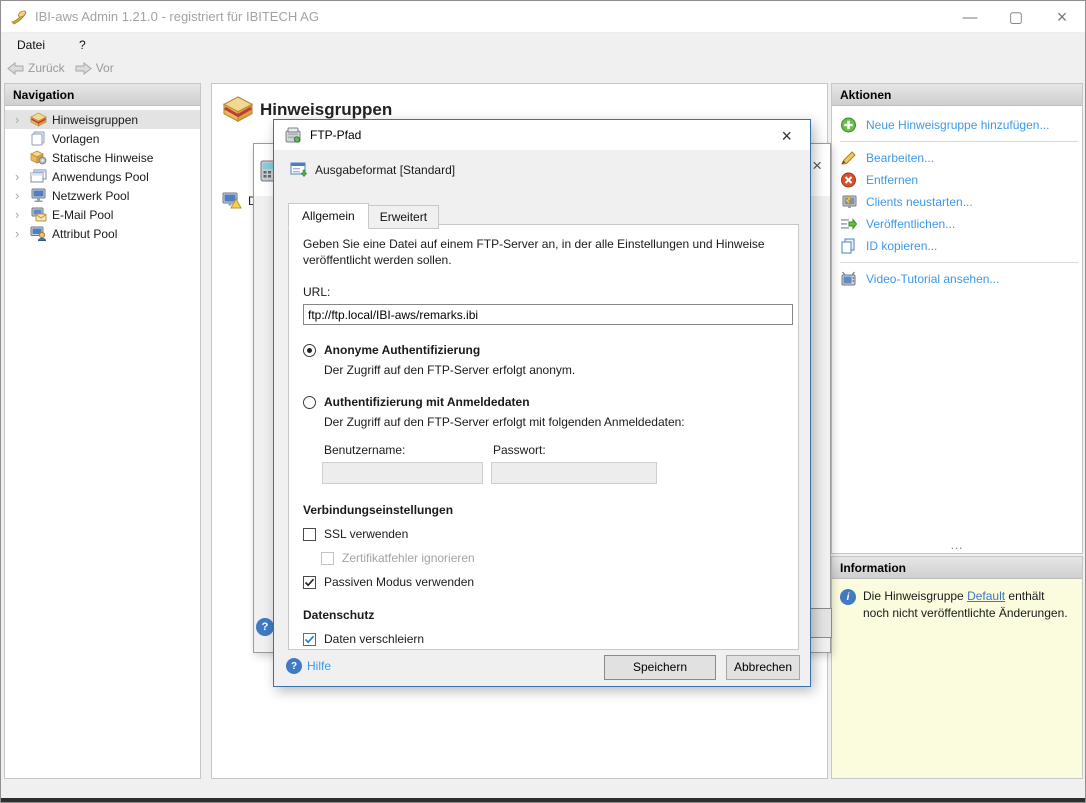  What do you see at coordinates (294, 666) in the screenshot?
I see `help-icon: ?` at bounding box center [294, 666].